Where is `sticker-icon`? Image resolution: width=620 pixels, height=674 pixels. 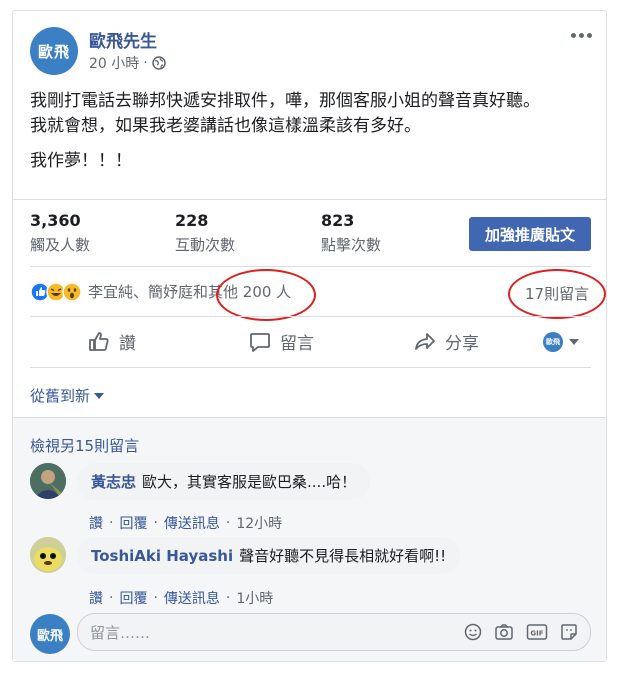
sticker-icon is located at coordinates (569, 632).